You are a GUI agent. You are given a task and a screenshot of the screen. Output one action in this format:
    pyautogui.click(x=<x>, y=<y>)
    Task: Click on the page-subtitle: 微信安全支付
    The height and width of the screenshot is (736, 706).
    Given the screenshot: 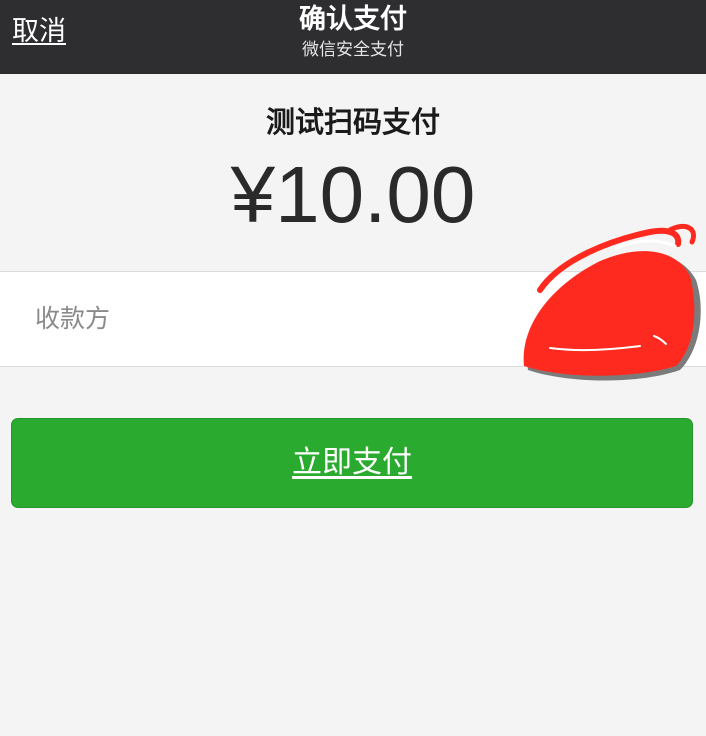 What is the action you would take?
    pyautogui.click(x=353, y=50)
    